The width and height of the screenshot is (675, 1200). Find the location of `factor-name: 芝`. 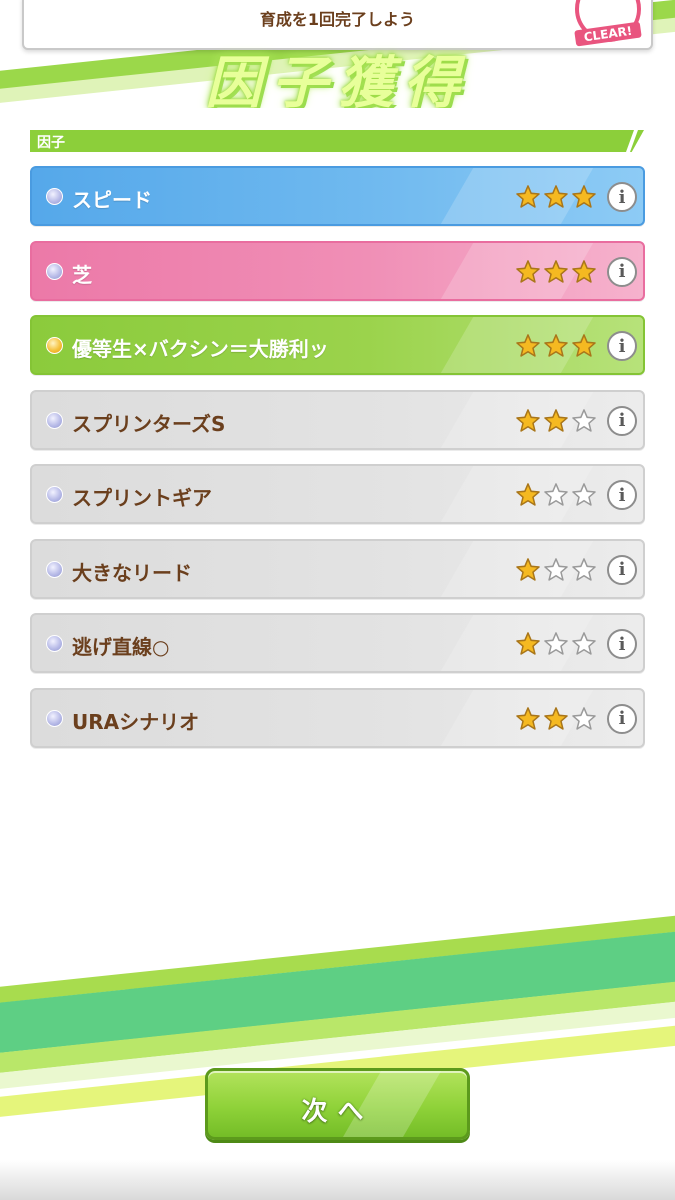

factor-name: 芝 is located at coordinates (82, 274).